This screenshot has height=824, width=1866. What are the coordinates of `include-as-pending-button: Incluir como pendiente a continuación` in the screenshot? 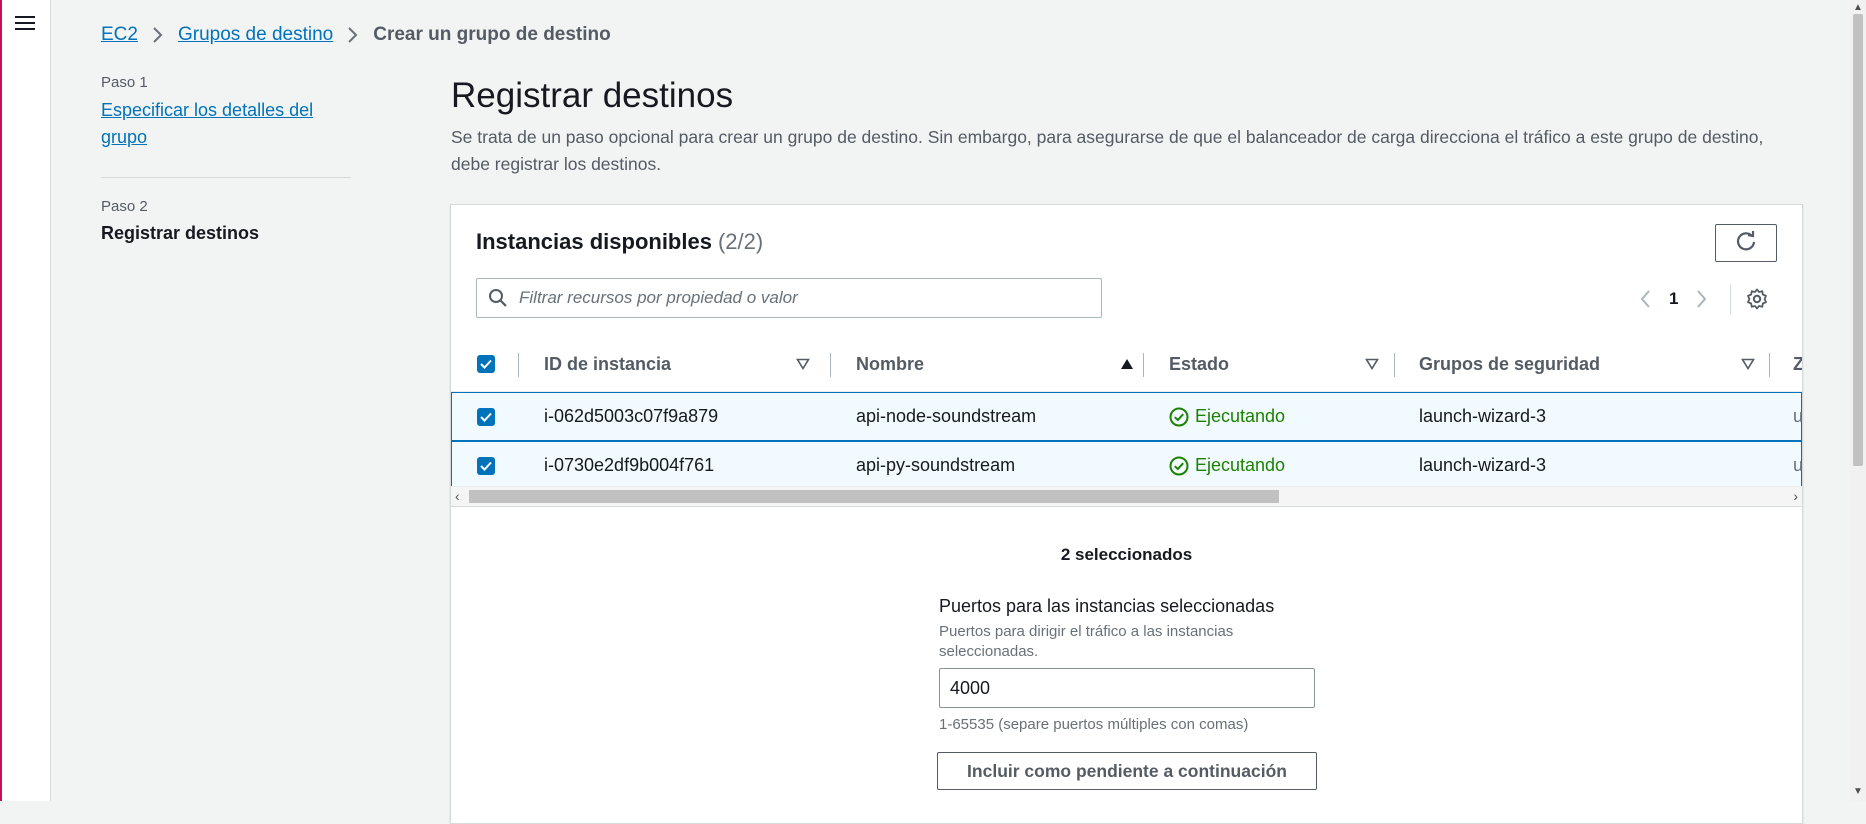 It's located at (1127, 771).